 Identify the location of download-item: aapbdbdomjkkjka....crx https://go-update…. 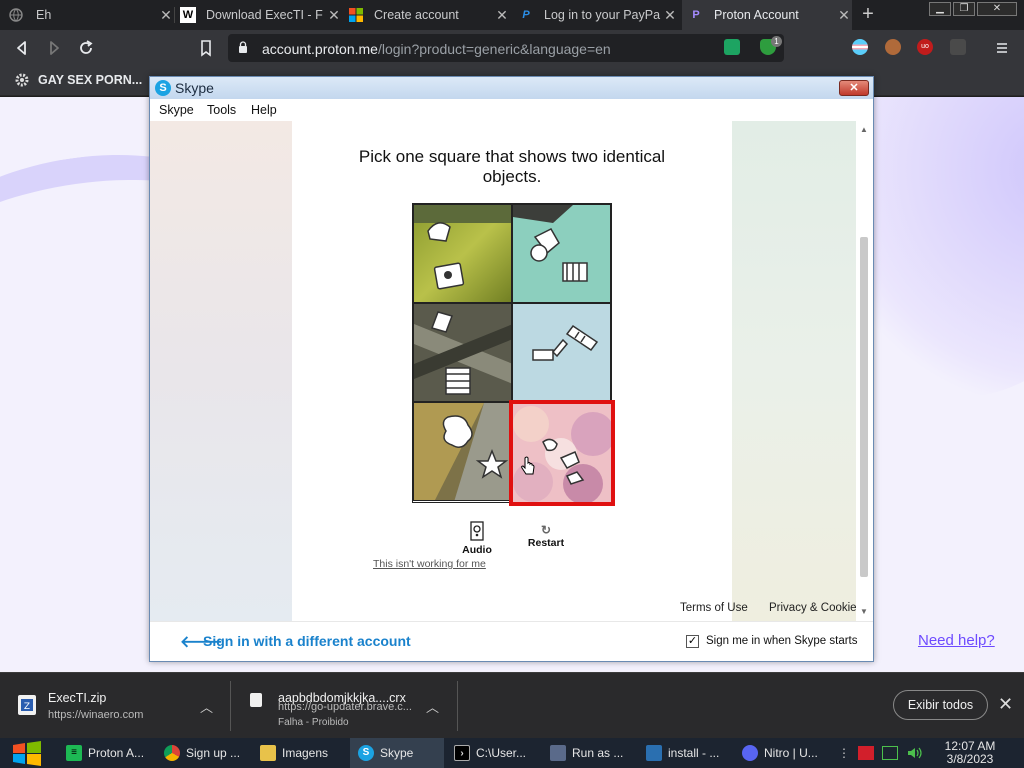
(343, 706).